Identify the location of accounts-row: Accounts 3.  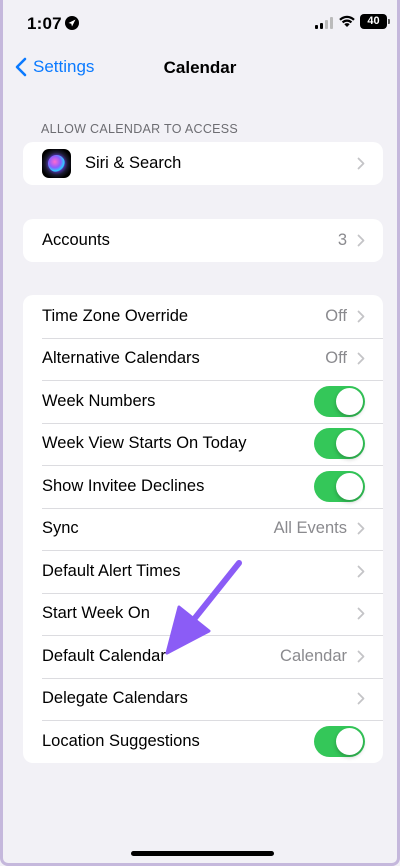
(203, 240).